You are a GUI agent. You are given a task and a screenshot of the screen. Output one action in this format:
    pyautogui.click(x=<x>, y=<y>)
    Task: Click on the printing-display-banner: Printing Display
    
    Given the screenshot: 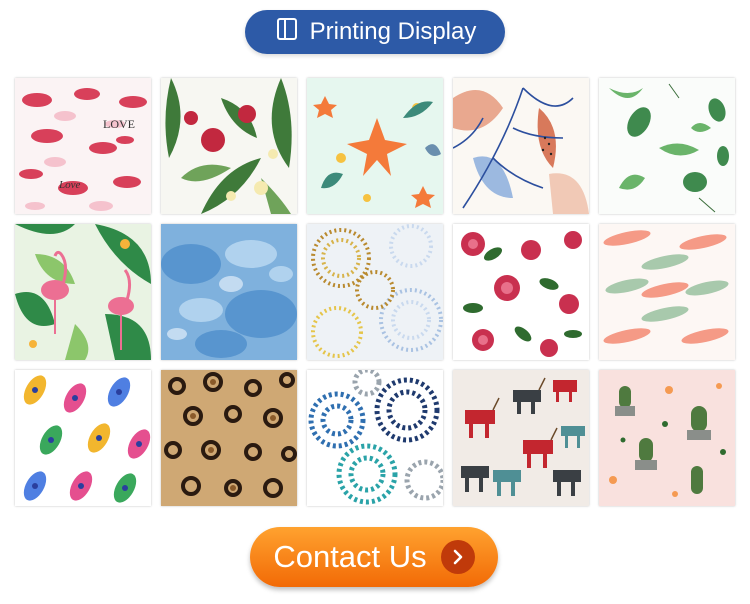 What is the action you would take?
    pyautogui.click(x=375, y=32)
    